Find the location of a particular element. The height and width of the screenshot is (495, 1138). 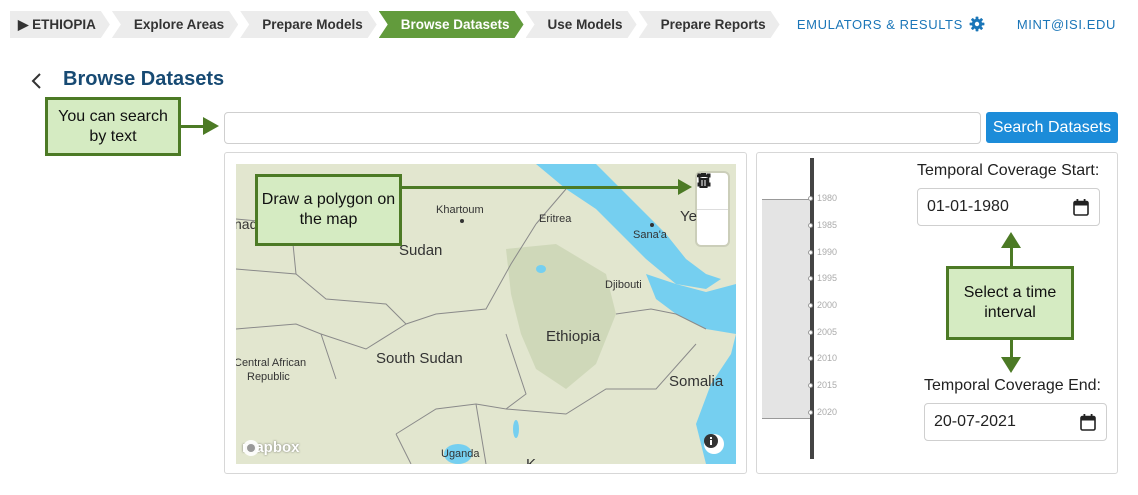

gear-icon is located at coordinates (977, 24).